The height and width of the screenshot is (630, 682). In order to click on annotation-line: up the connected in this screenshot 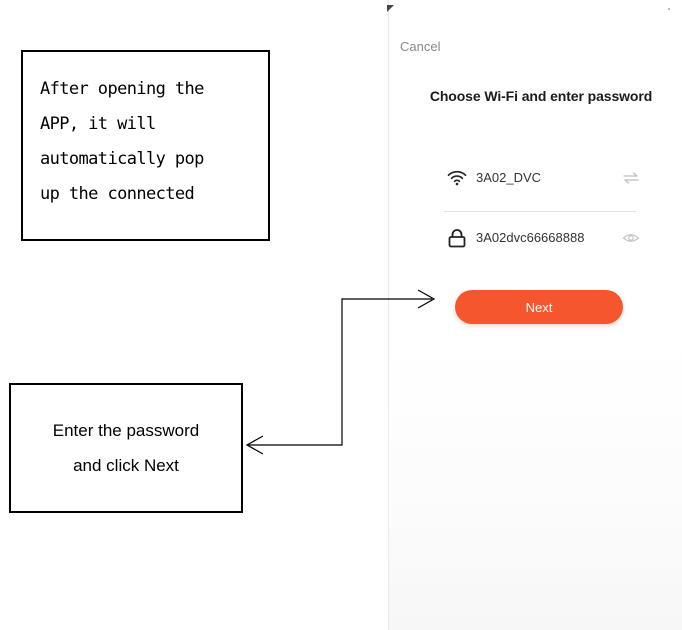, I will do `click(117, 194)`.